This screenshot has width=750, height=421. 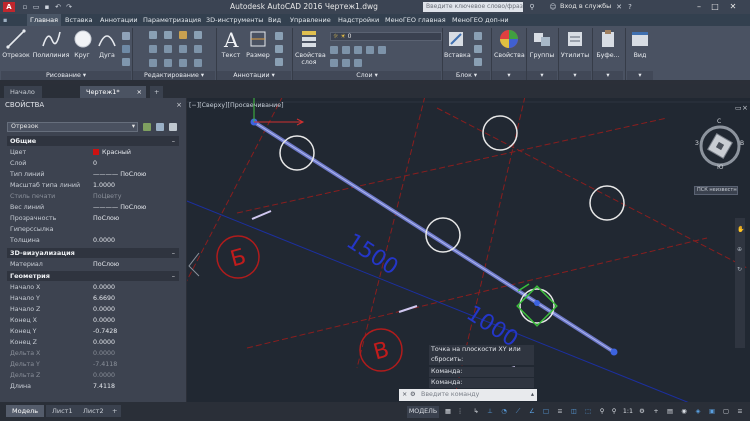 What do you see at coordinates (93, 163) in the screenshot?
I see `property-row: Слой 0` at bounding box center [93, 163].